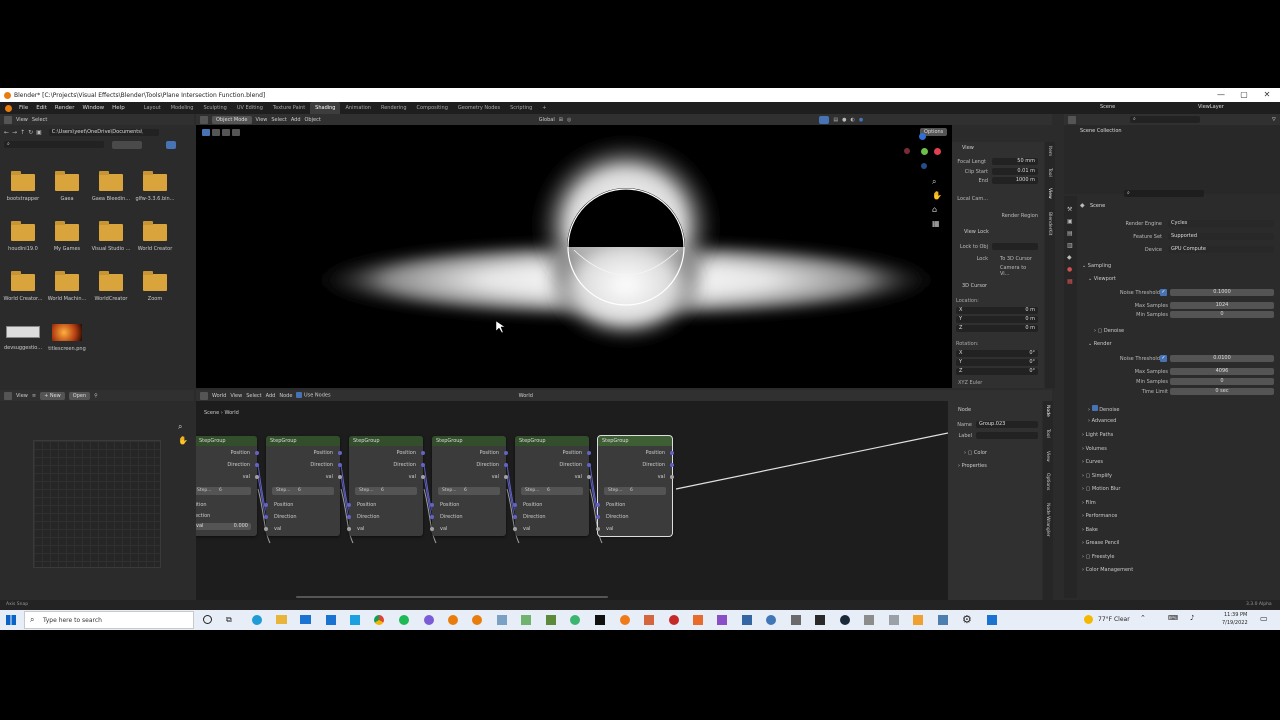  What do you see at coordinates (1221, 236) in the screenshot?
I see `feature-set-select: Supported` at bounding box center [1221, 236].